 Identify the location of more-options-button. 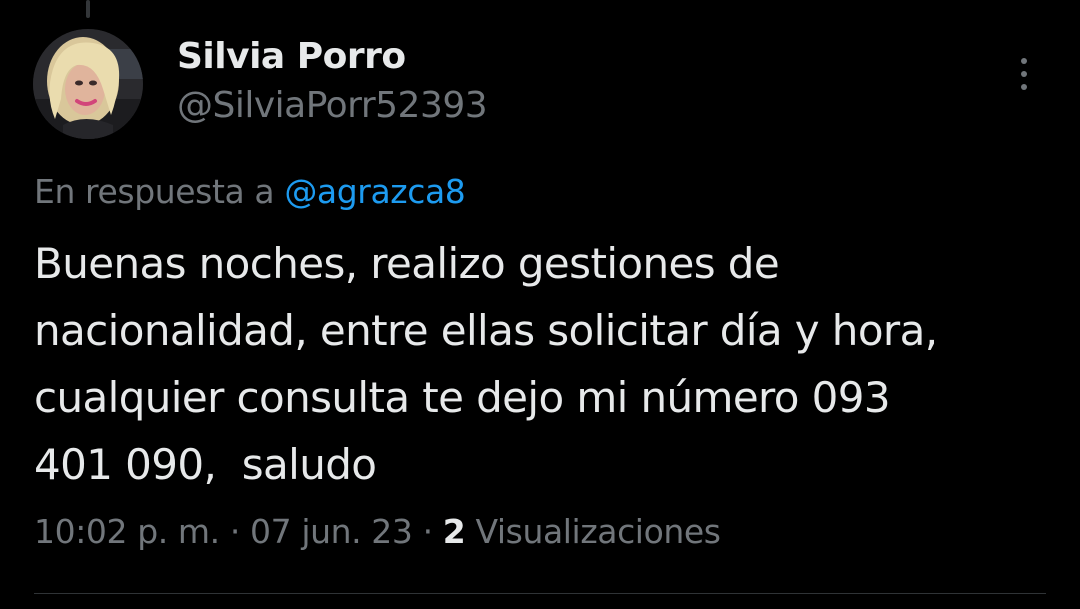
(1024, 74).